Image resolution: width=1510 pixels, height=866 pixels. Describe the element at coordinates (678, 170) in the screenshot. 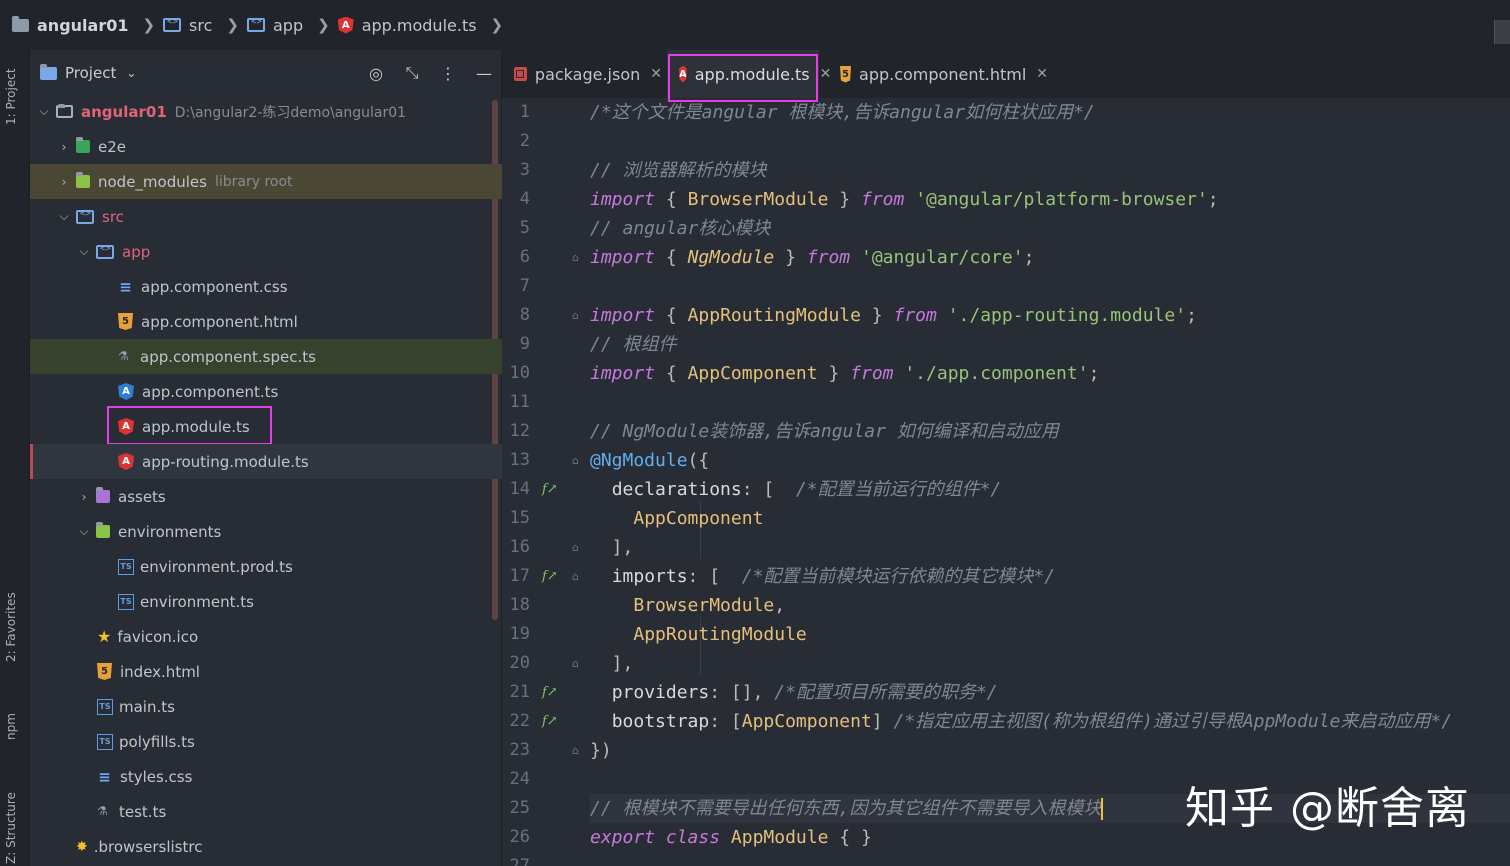

I see `code-line-3: // 浏览器解析的模块` at that location.